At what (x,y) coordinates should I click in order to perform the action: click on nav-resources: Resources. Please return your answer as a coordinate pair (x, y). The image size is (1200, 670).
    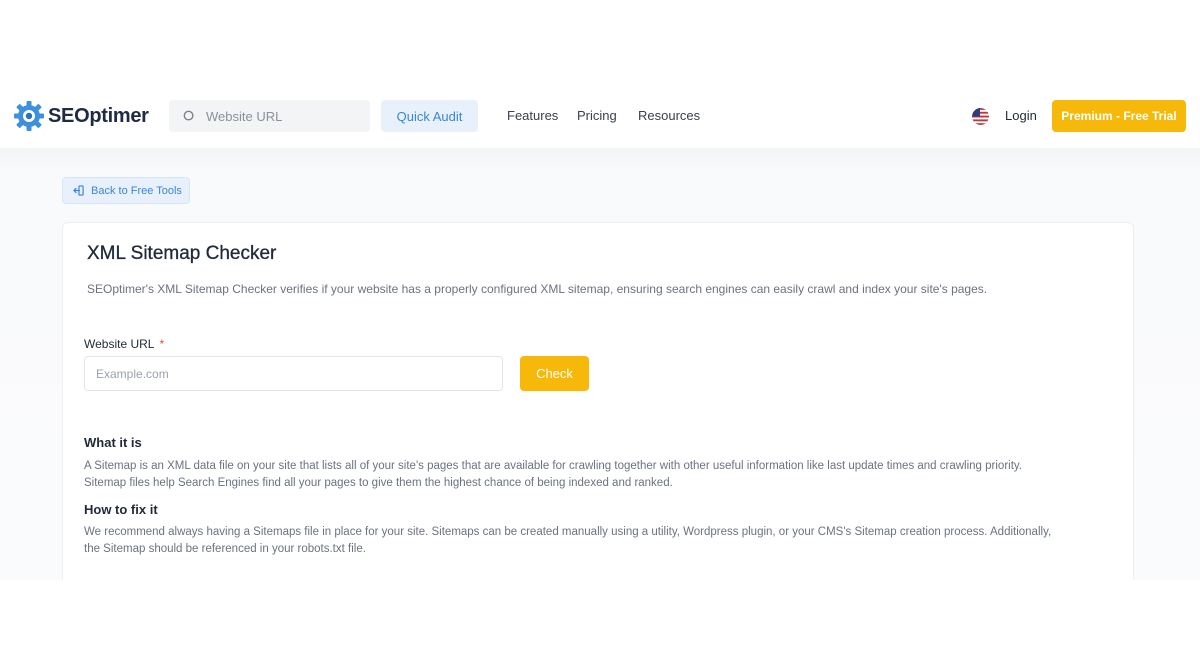
    Looking at the image, I should click on (669, 116).